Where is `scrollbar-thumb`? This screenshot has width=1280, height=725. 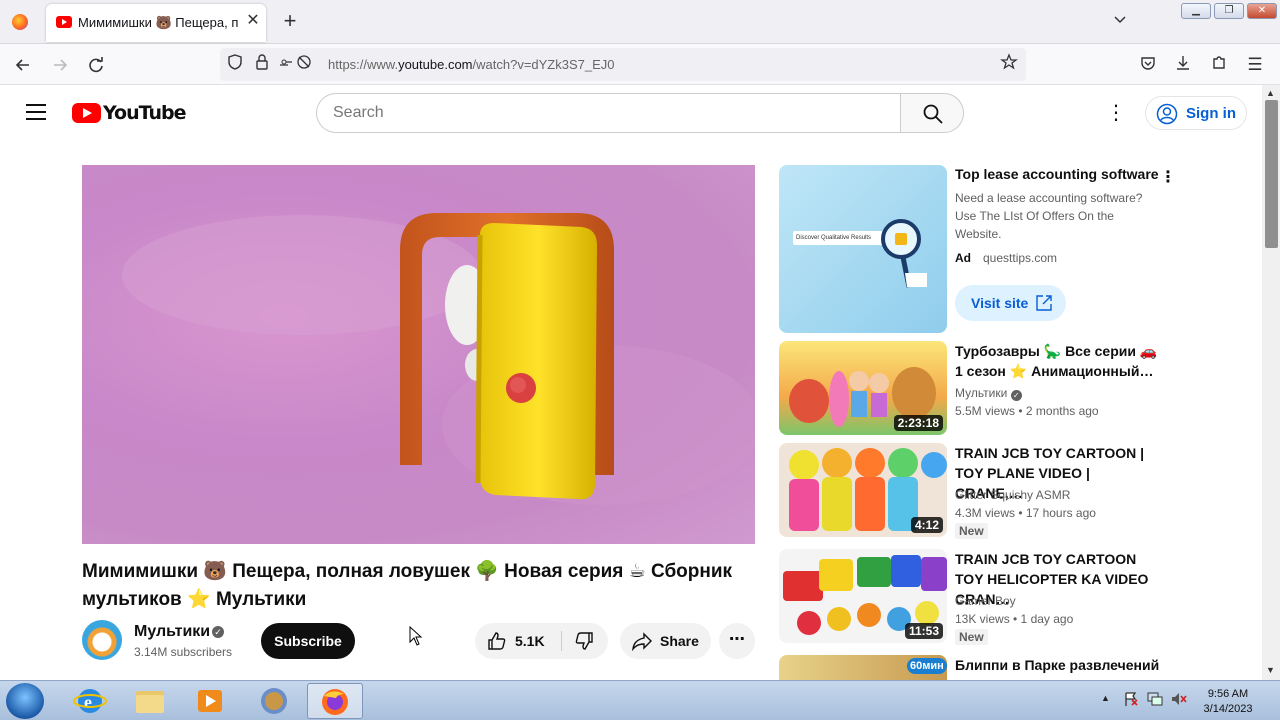 scrollbar-thumb is located at coordinates (1271, 174).